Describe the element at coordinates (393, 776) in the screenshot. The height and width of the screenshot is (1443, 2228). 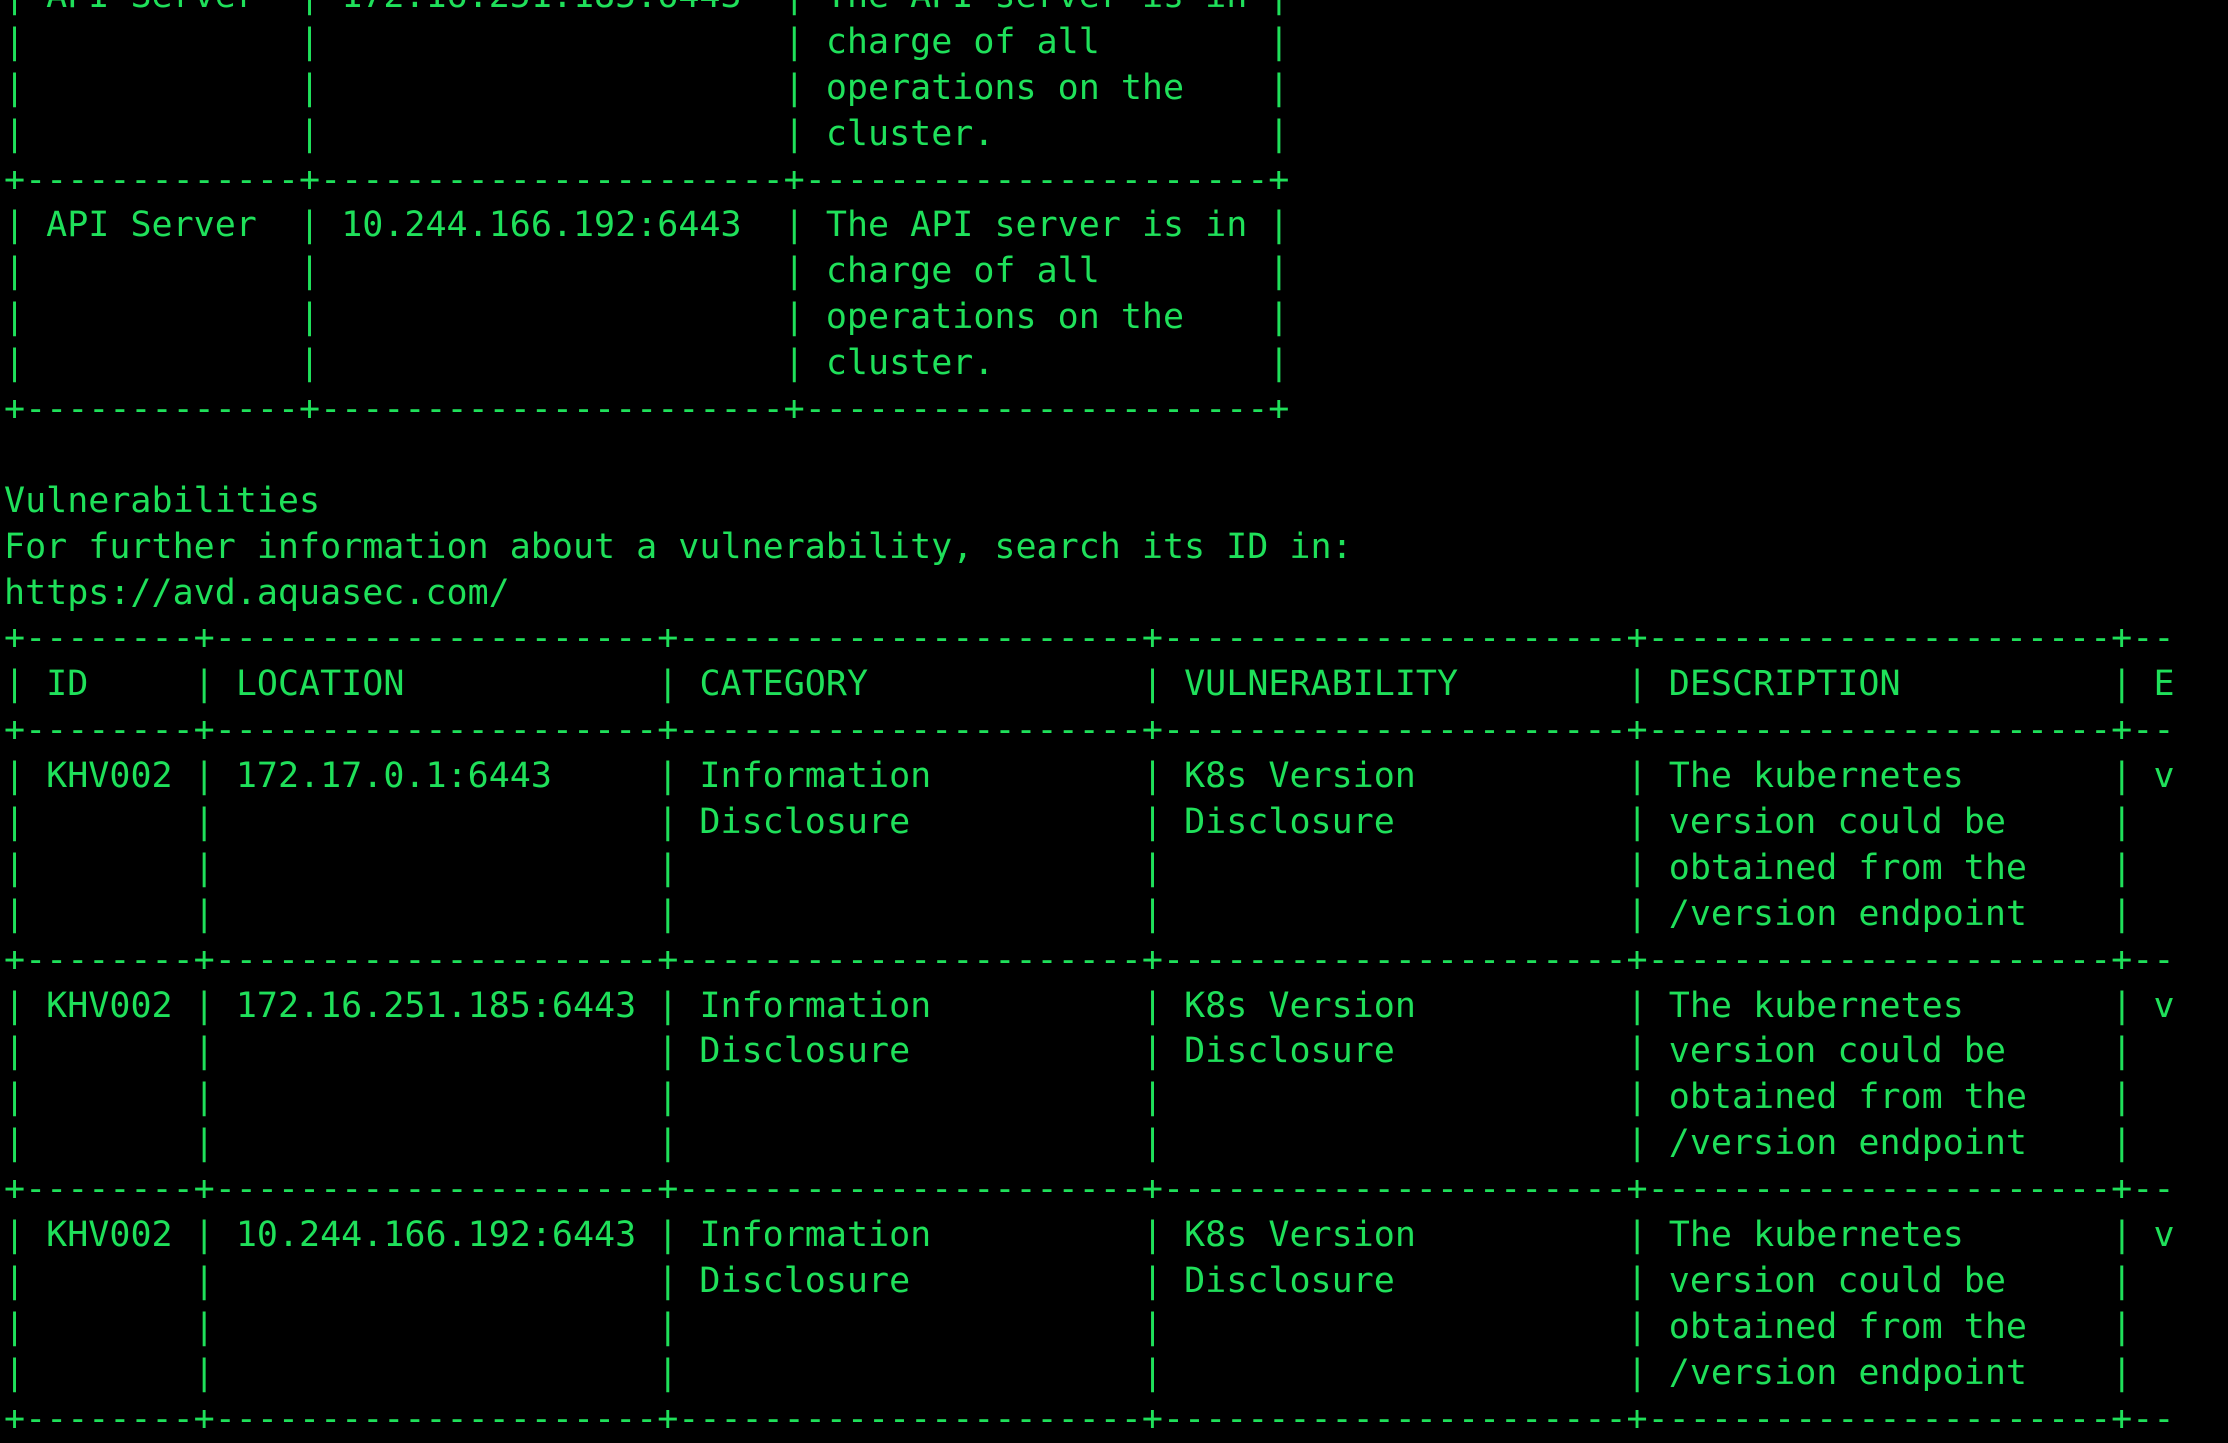
I see `vuln-location: 172.17.0.1:6443` at that location.